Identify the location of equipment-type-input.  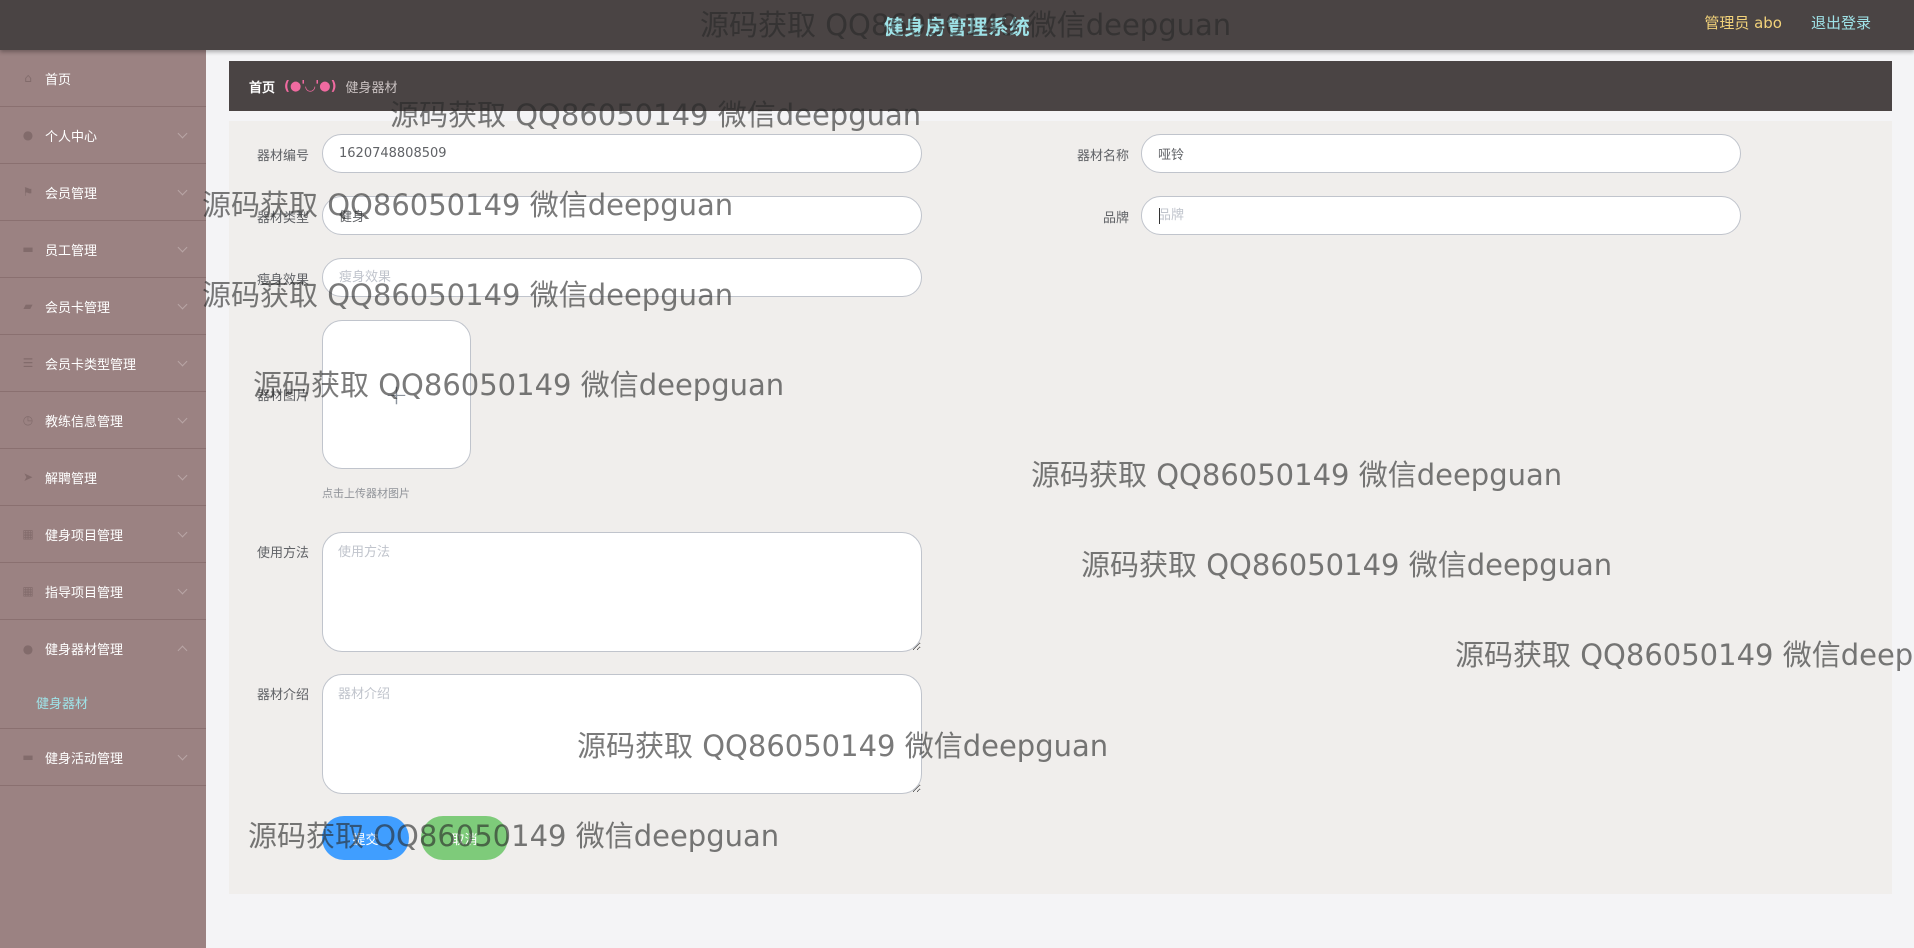
(622, 215).